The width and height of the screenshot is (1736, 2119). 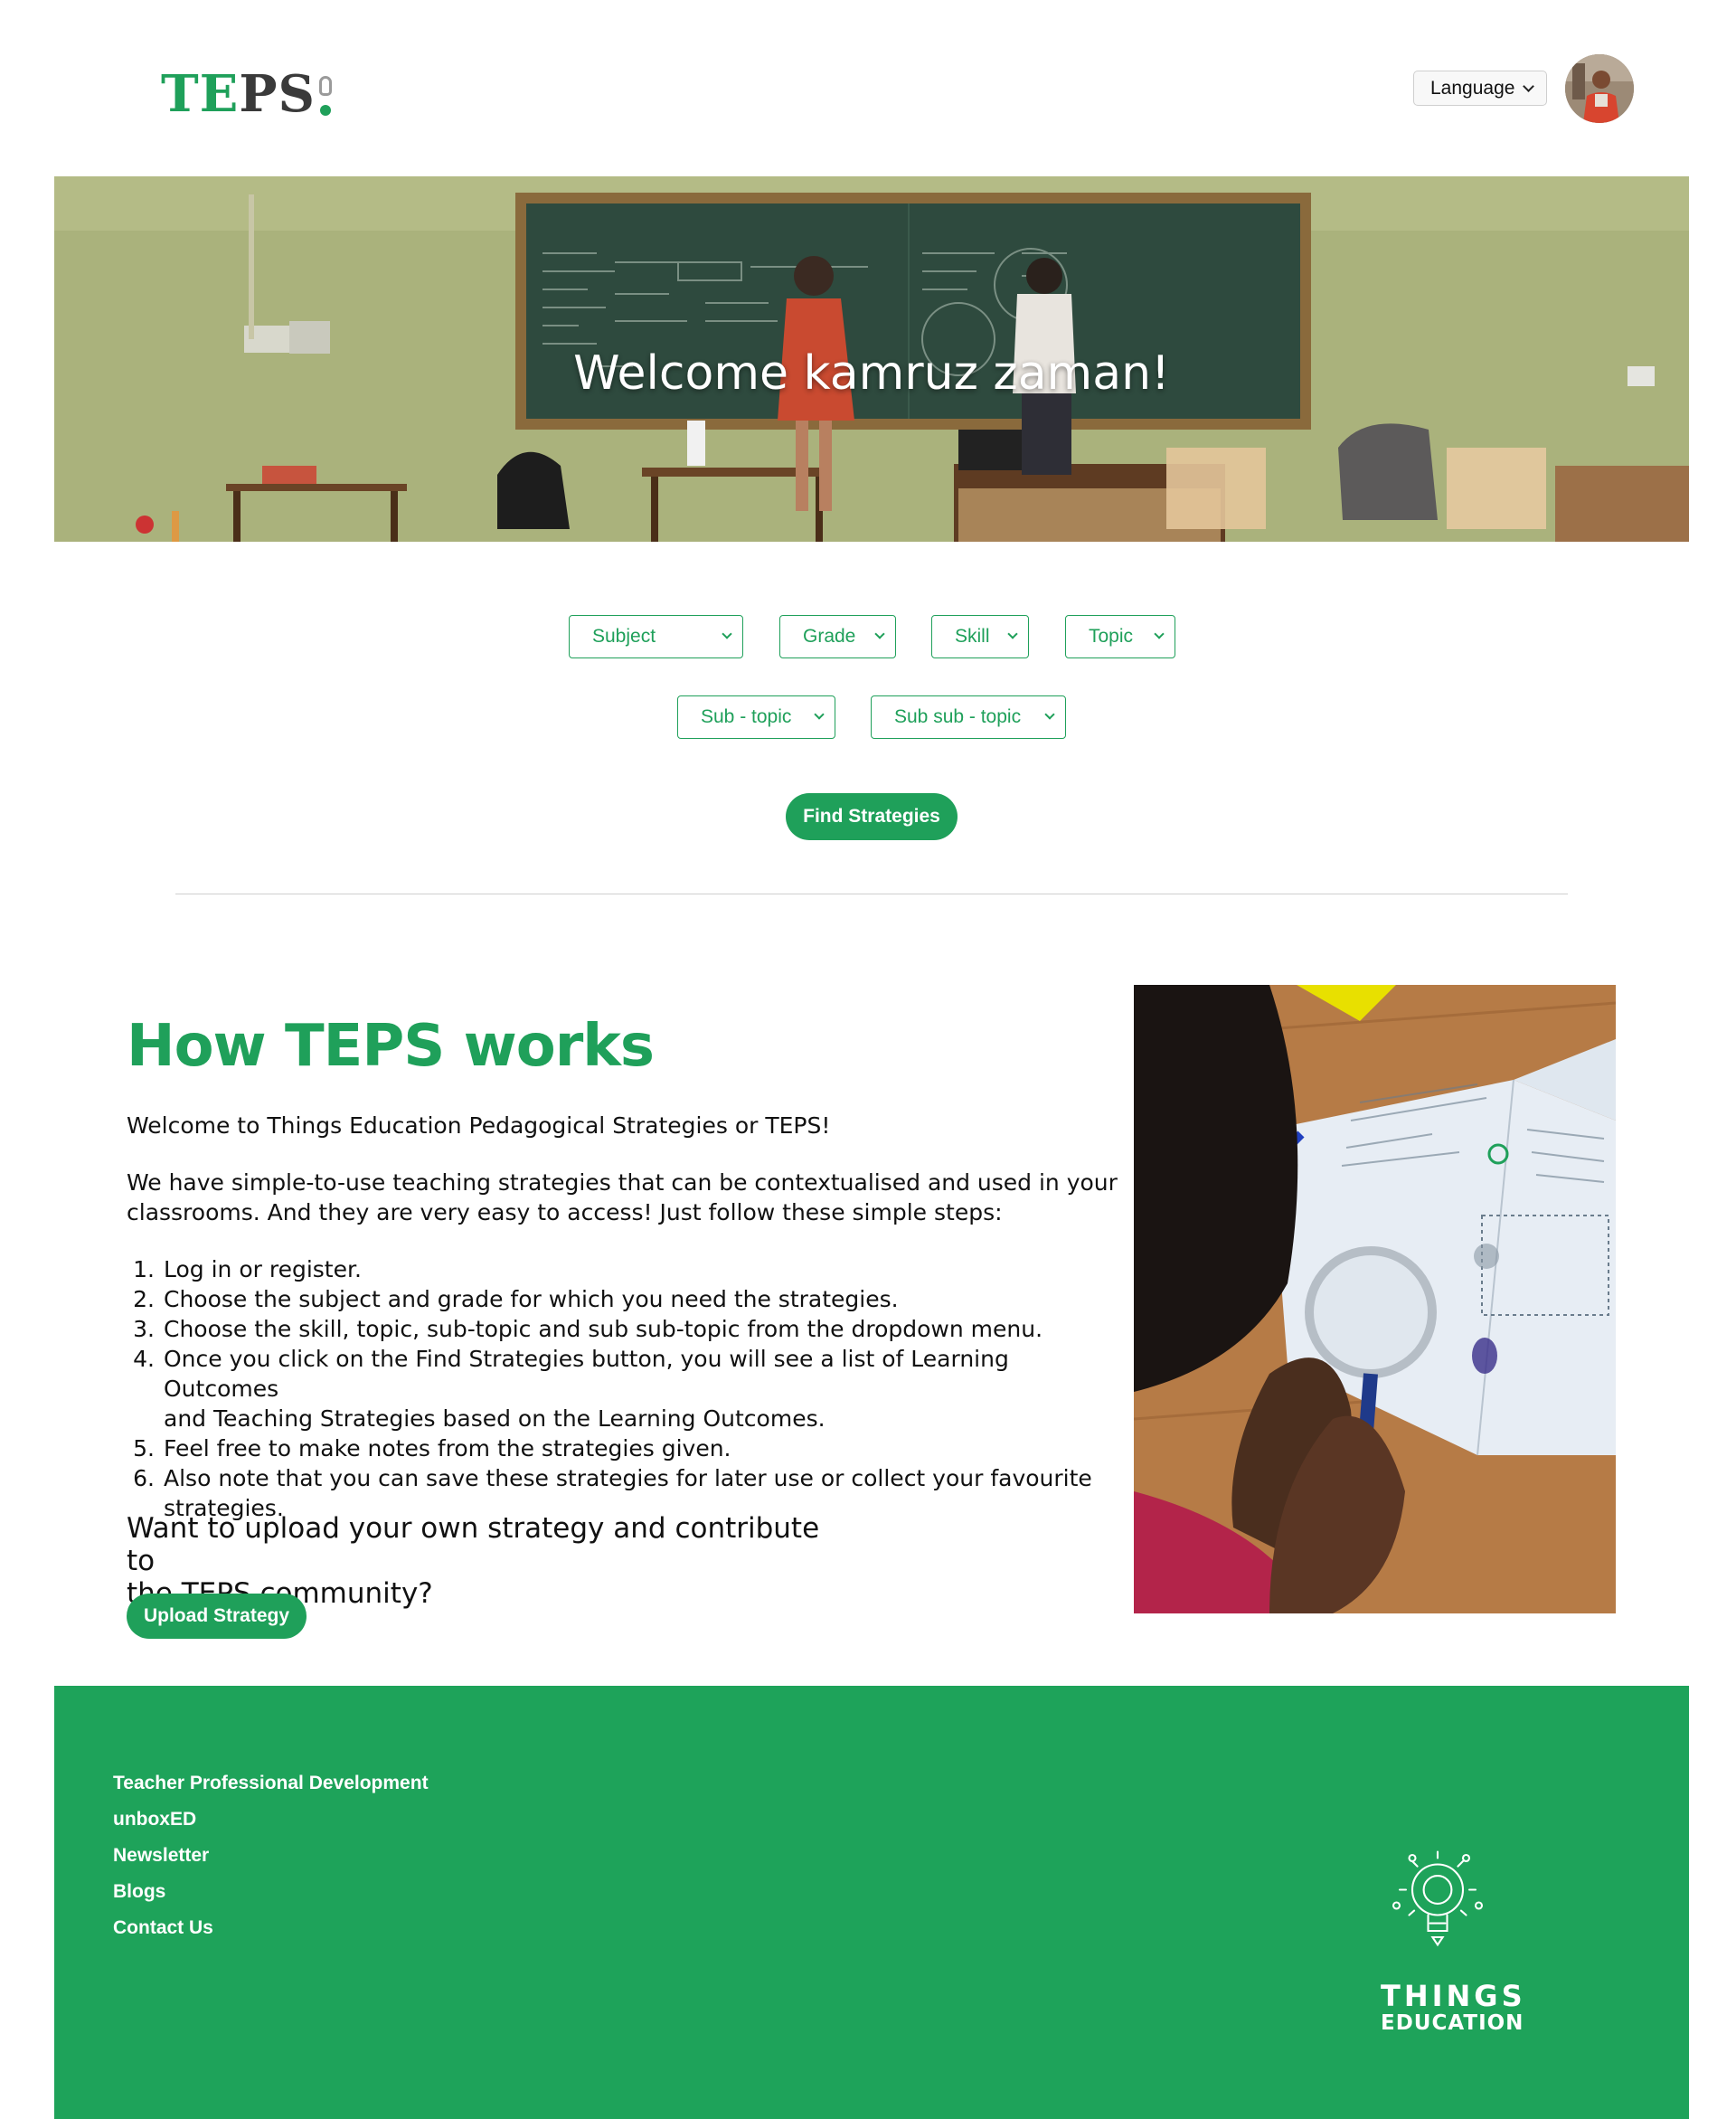 What do you see at coordinates (872, 816) in the screenshot?
I see `find-strategies-button: Find Strategies` at bounding box center [872, 816].